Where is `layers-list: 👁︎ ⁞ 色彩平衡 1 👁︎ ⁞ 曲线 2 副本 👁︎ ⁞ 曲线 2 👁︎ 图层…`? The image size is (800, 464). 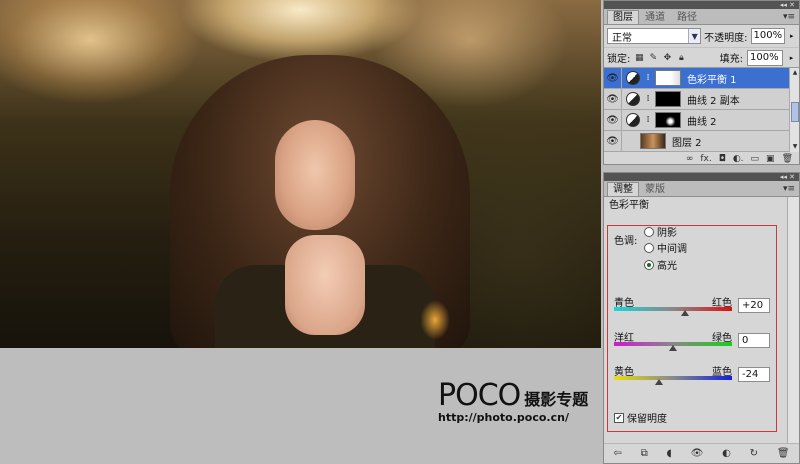
layers-list: 👁︎ ⁞ 色彩平衡 1 👁︎ ⁞ 曲线 2 副本 👁︎ ⁞ 曲线 2 👁︎ 图层… is located at coordinates (701, 109).